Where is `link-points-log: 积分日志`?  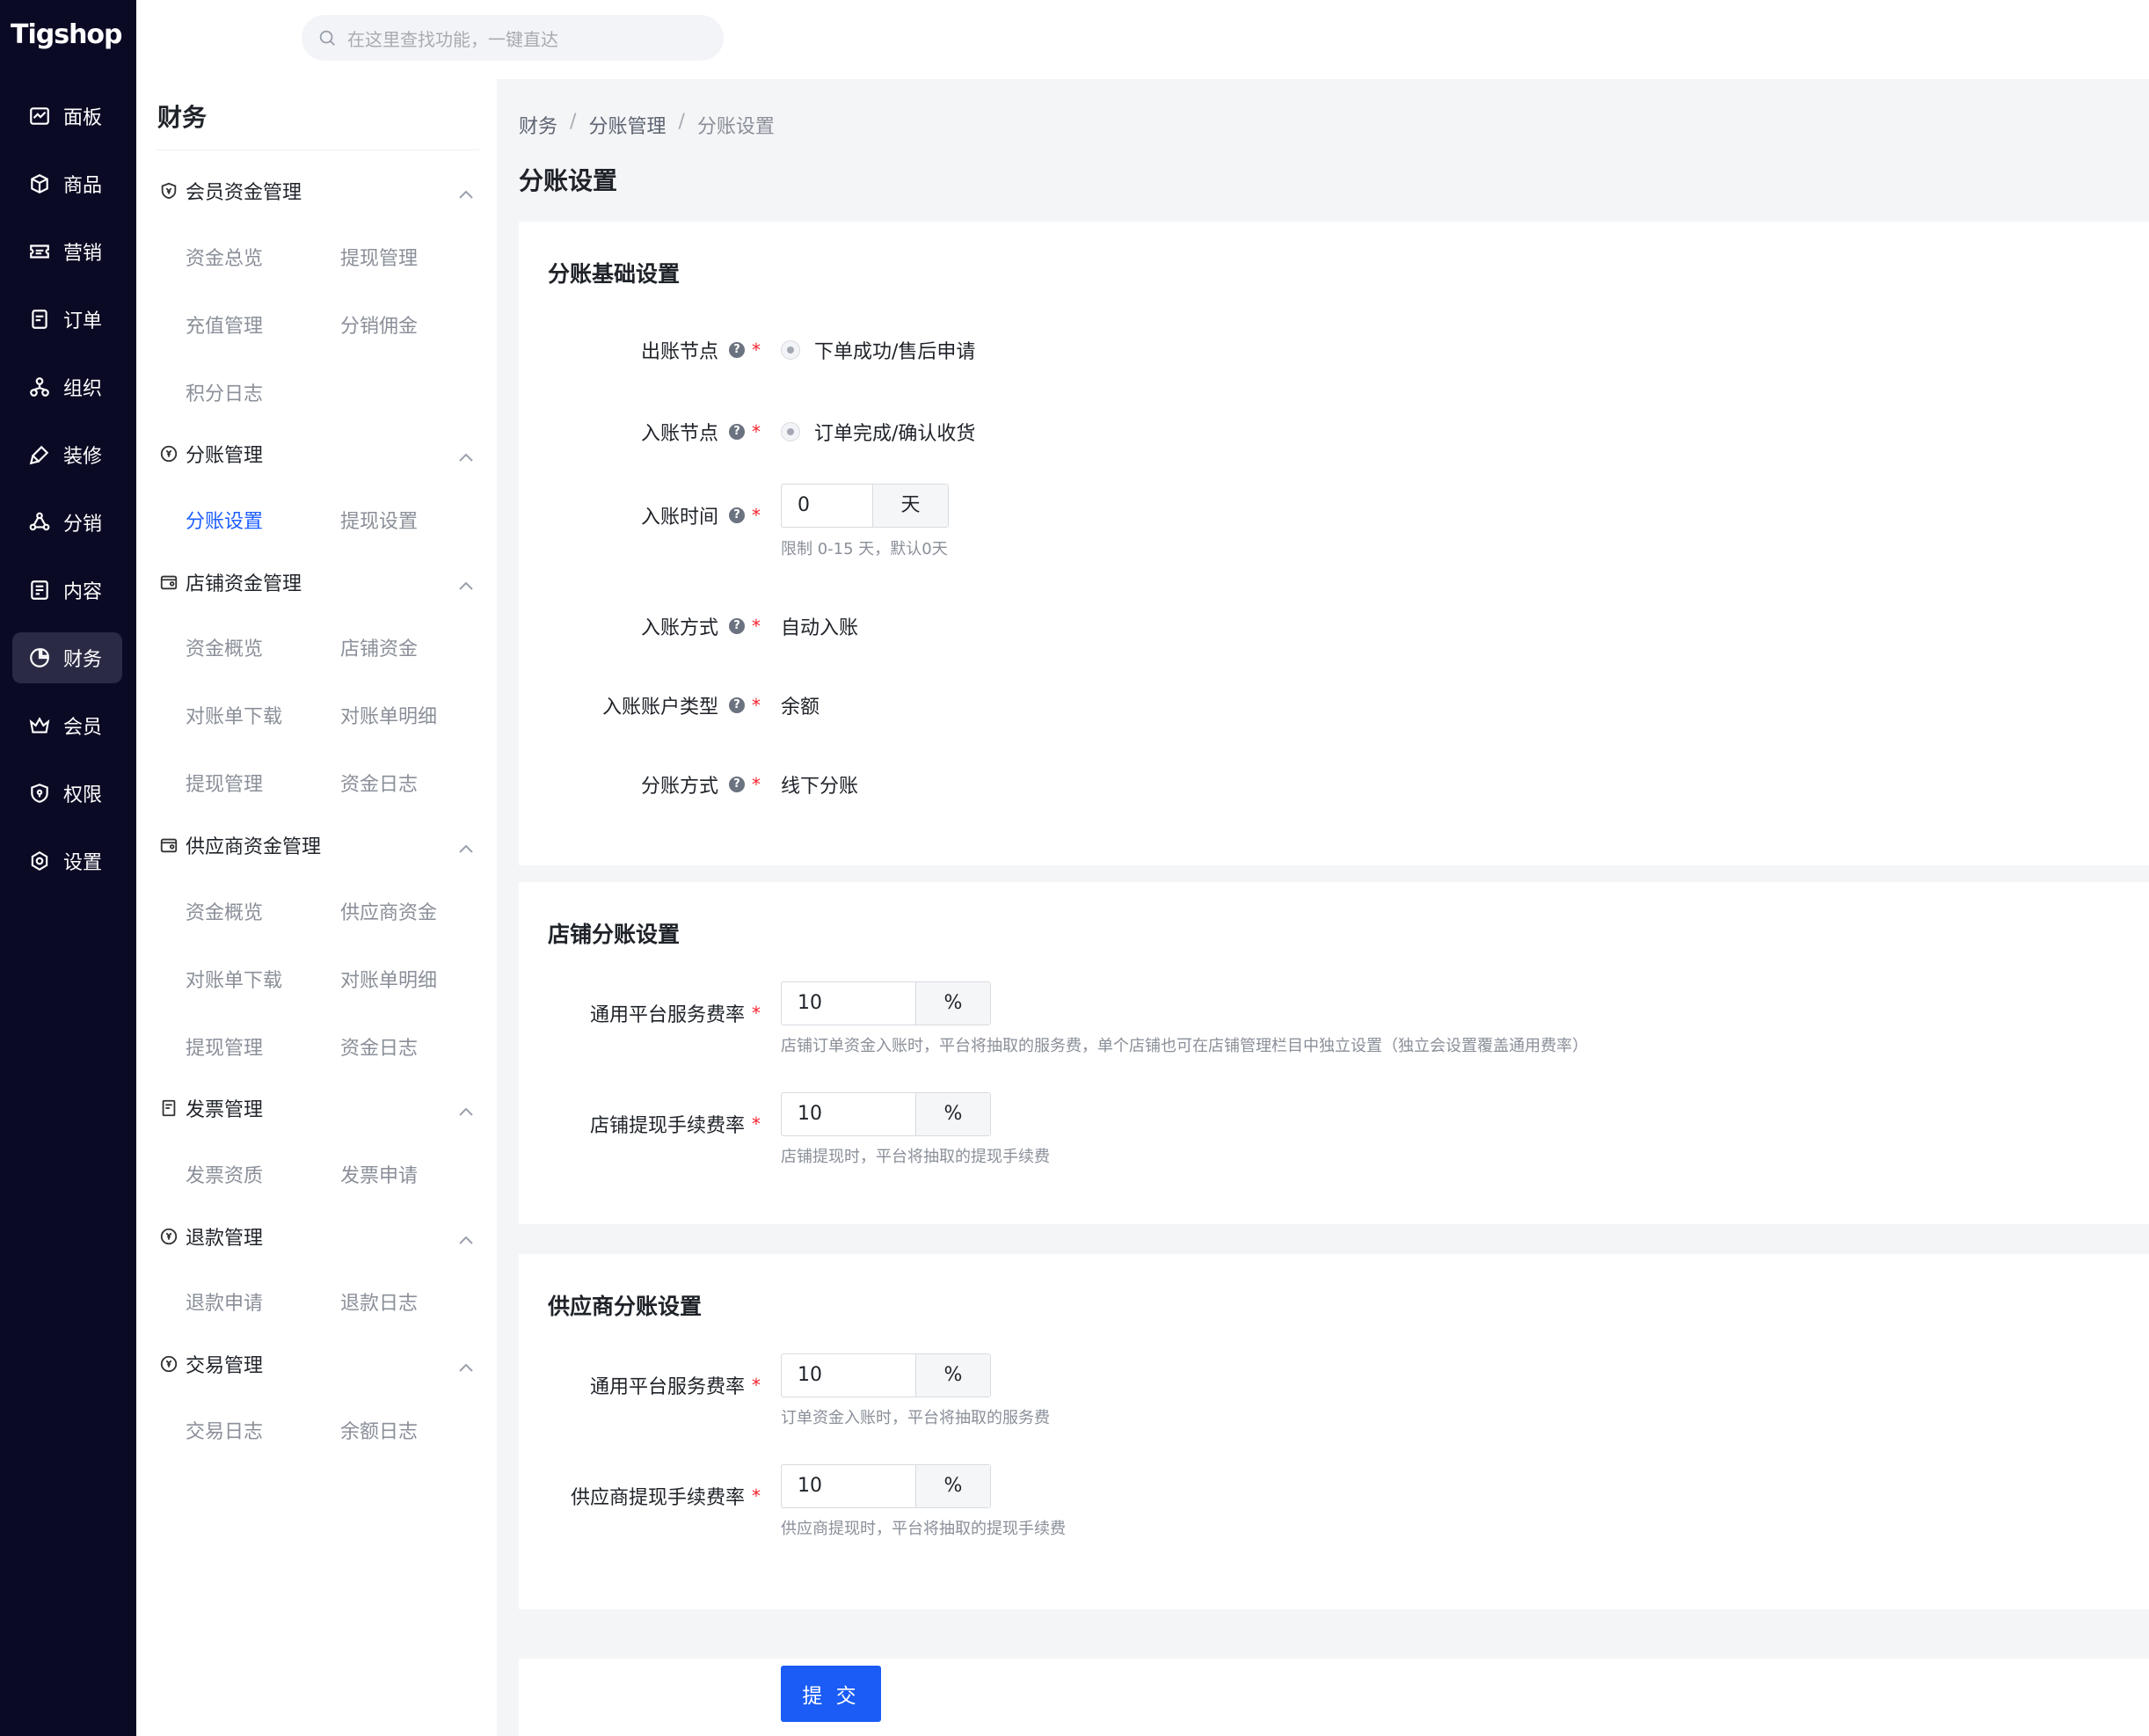
link-points-log: 积分日志 is located at coordinates (224, 392).